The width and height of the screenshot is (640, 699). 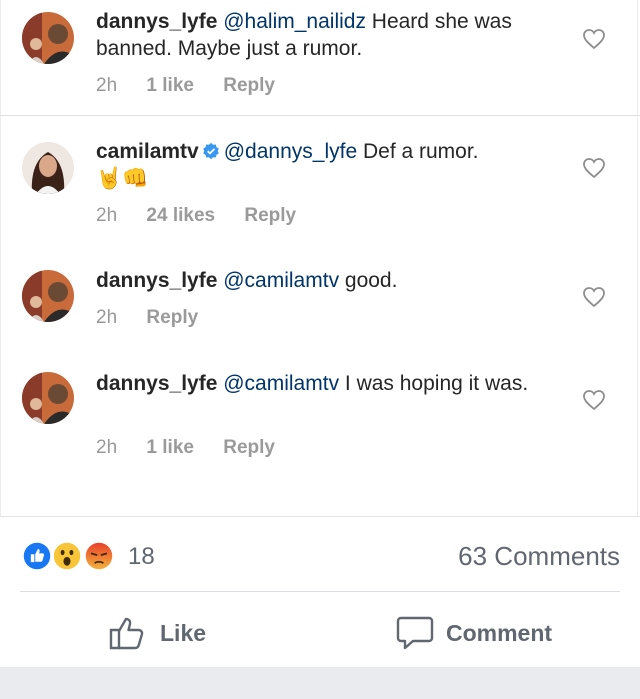 I want to click on comment-meta: 2h 24 likes Reply, so click(x=208, y=216).